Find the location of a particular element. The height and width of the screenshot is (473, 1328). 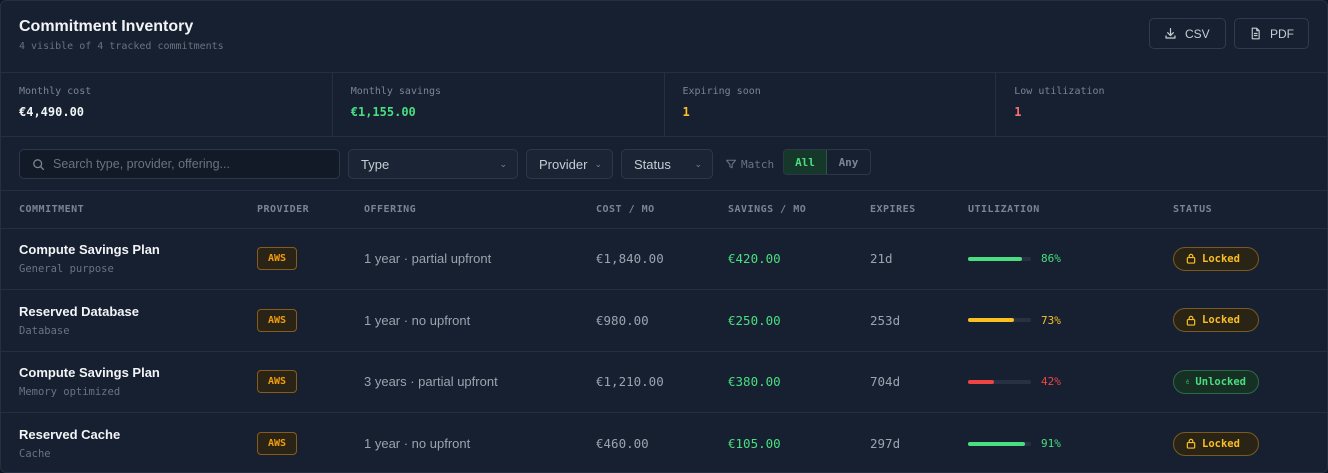

stat-value: €1,155.00 is located at coordinates (383, 112).